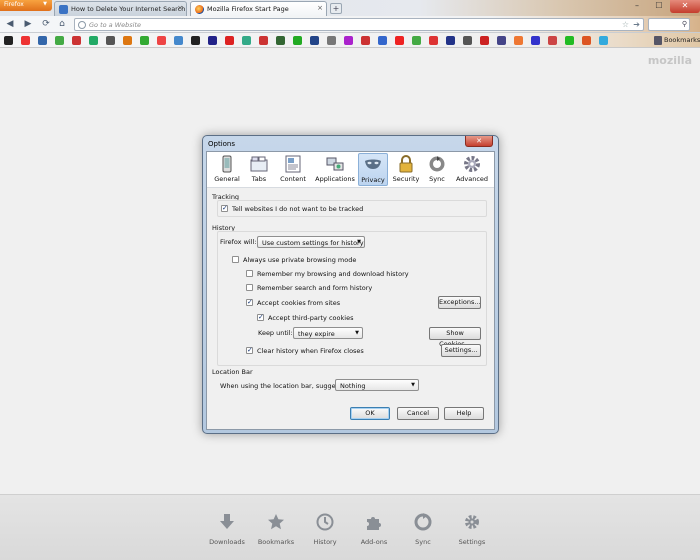  I want to click on minimize-button: –, so click(637, 6).